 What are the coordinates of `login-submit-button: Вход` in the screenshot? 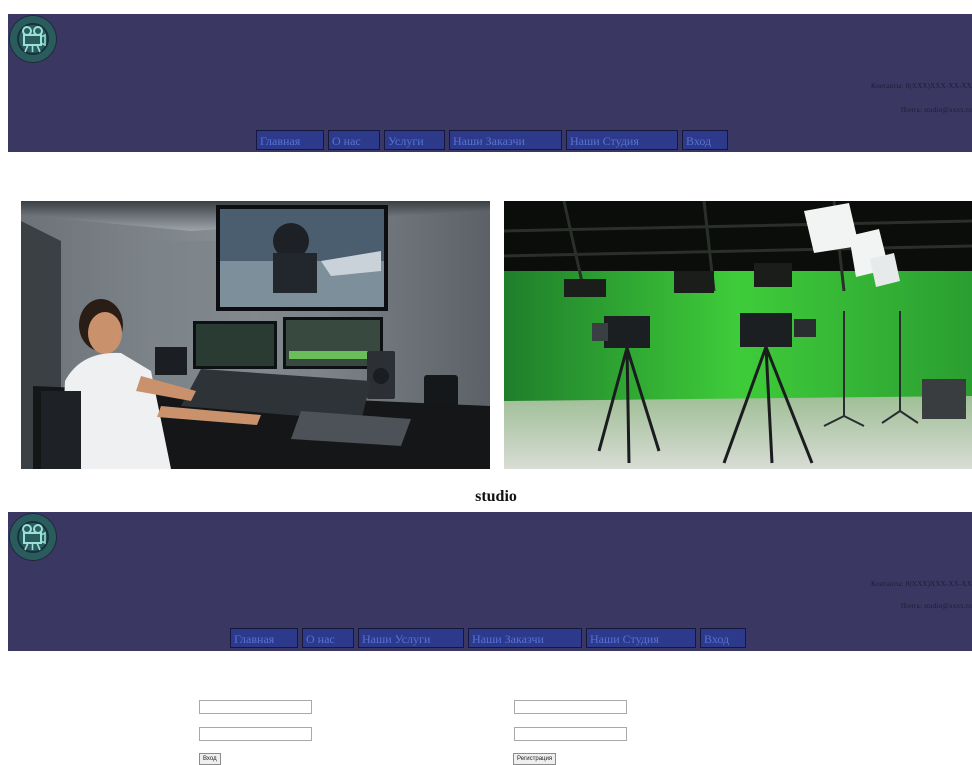 It's located at (210, 759).